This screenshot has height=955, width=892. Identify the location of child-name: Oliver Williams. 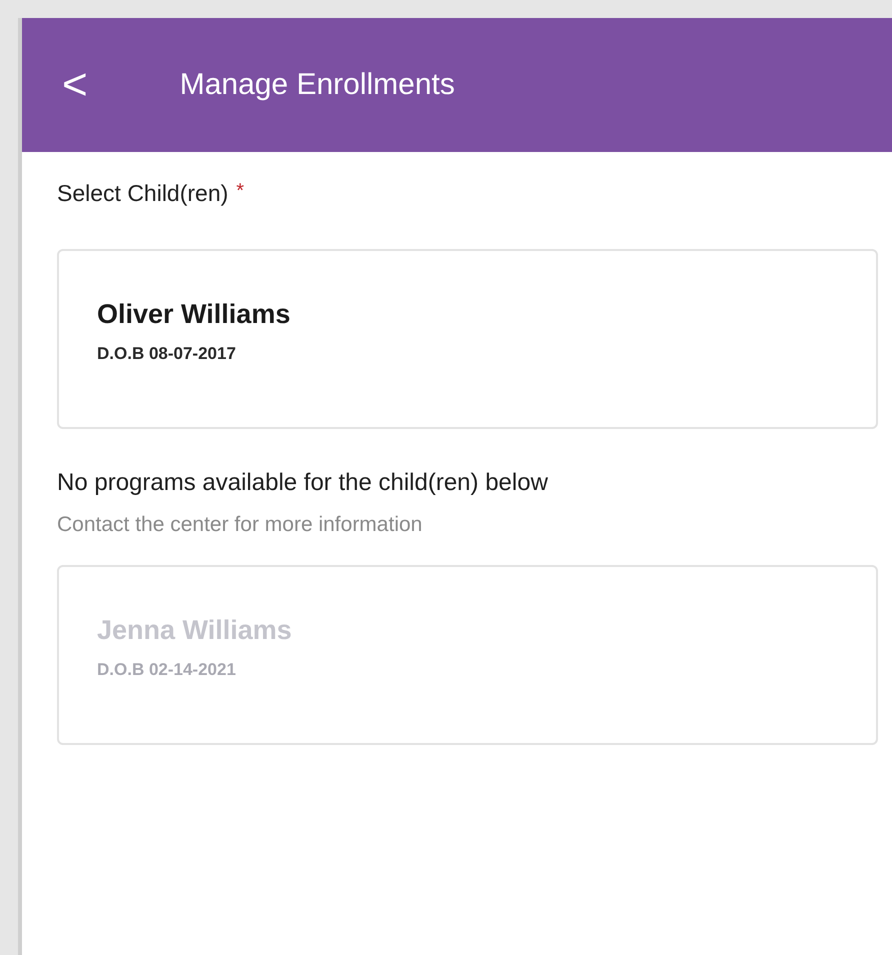
(194, 314).